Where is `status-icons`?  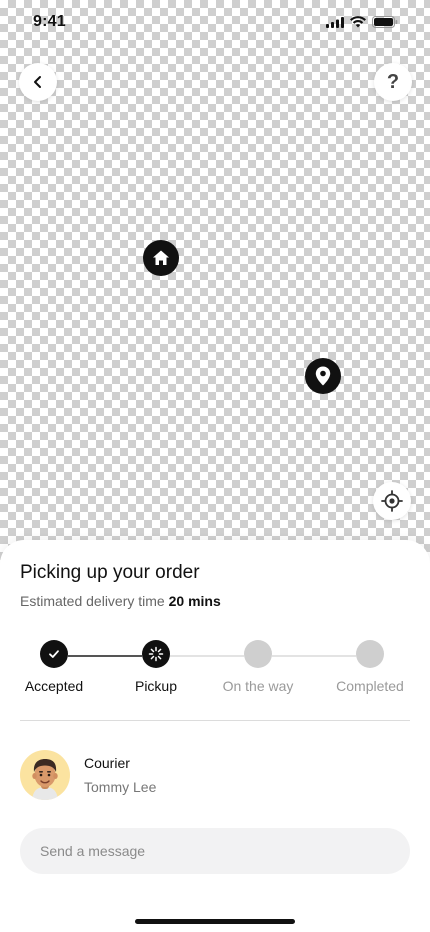 status-icons is located at coordinates (362, 22).